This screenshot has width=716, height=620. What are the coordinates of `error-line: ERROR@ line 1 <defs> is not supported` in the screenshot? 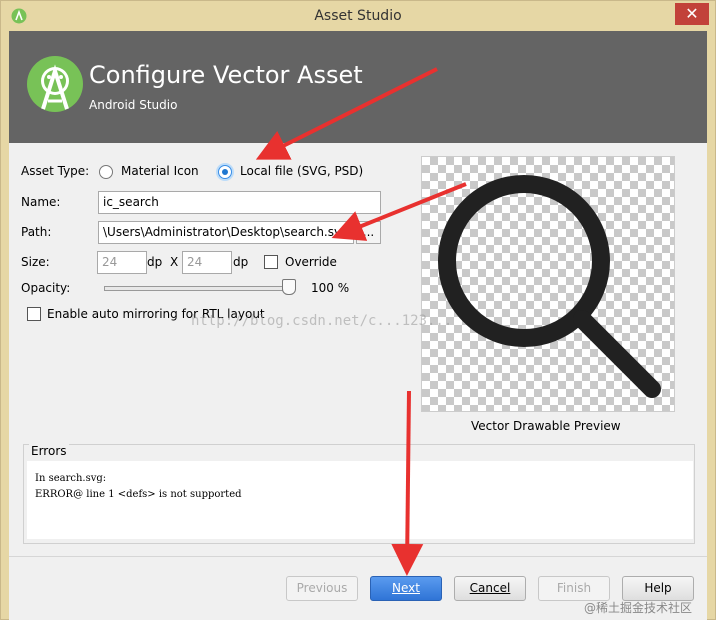 It's located at (138, 494).